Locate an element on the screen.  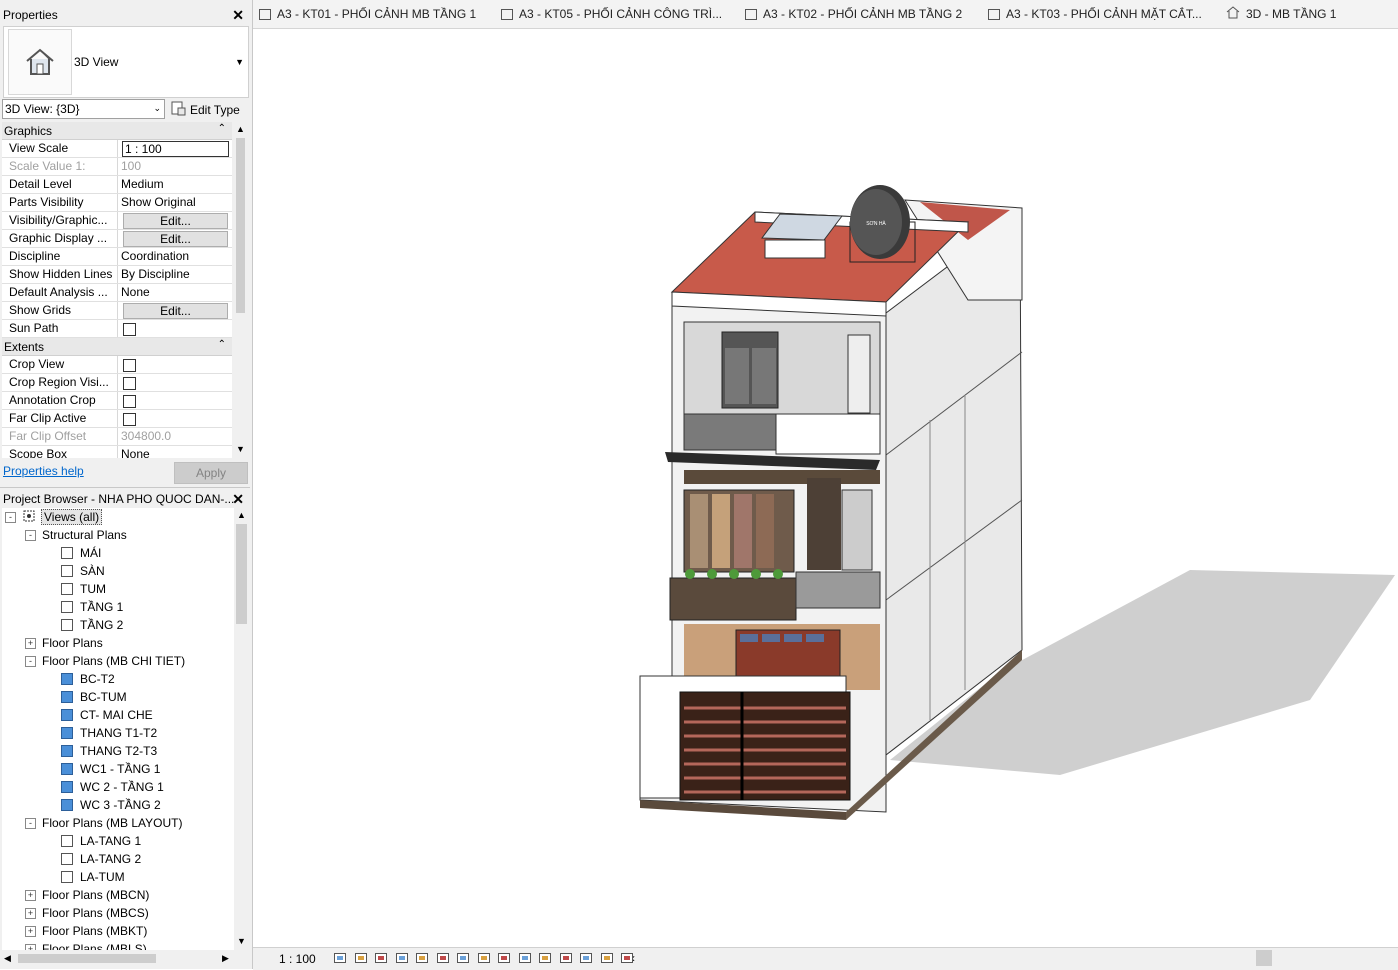
tree-node: + Floor Plans (MBKT) is located at coordinates (86, 931).